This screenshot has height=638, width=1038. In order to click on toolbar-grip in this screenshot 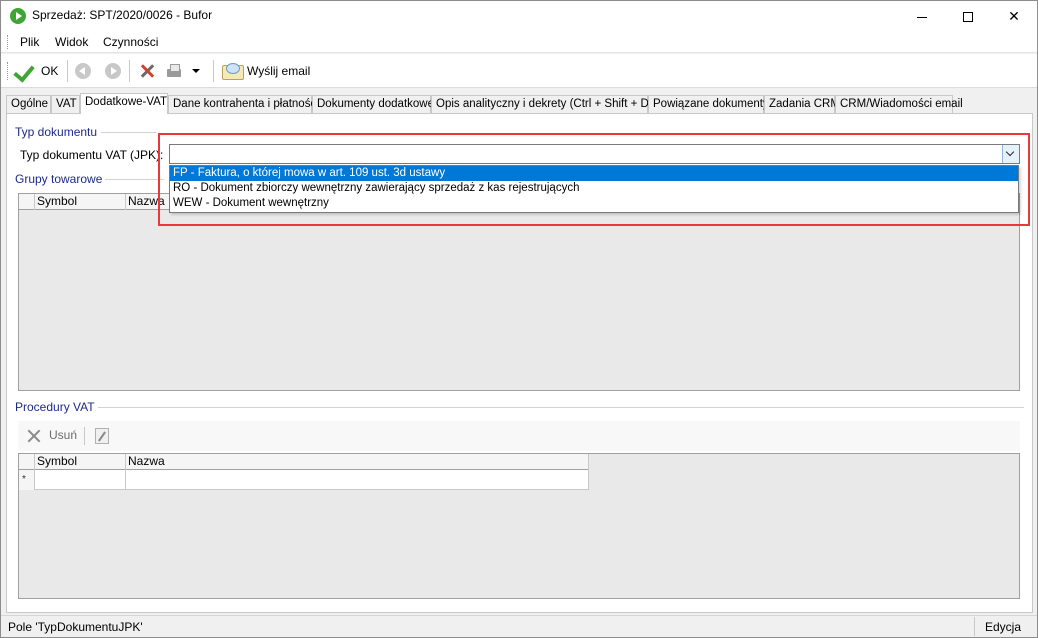, I will do `click(8, 71)`.